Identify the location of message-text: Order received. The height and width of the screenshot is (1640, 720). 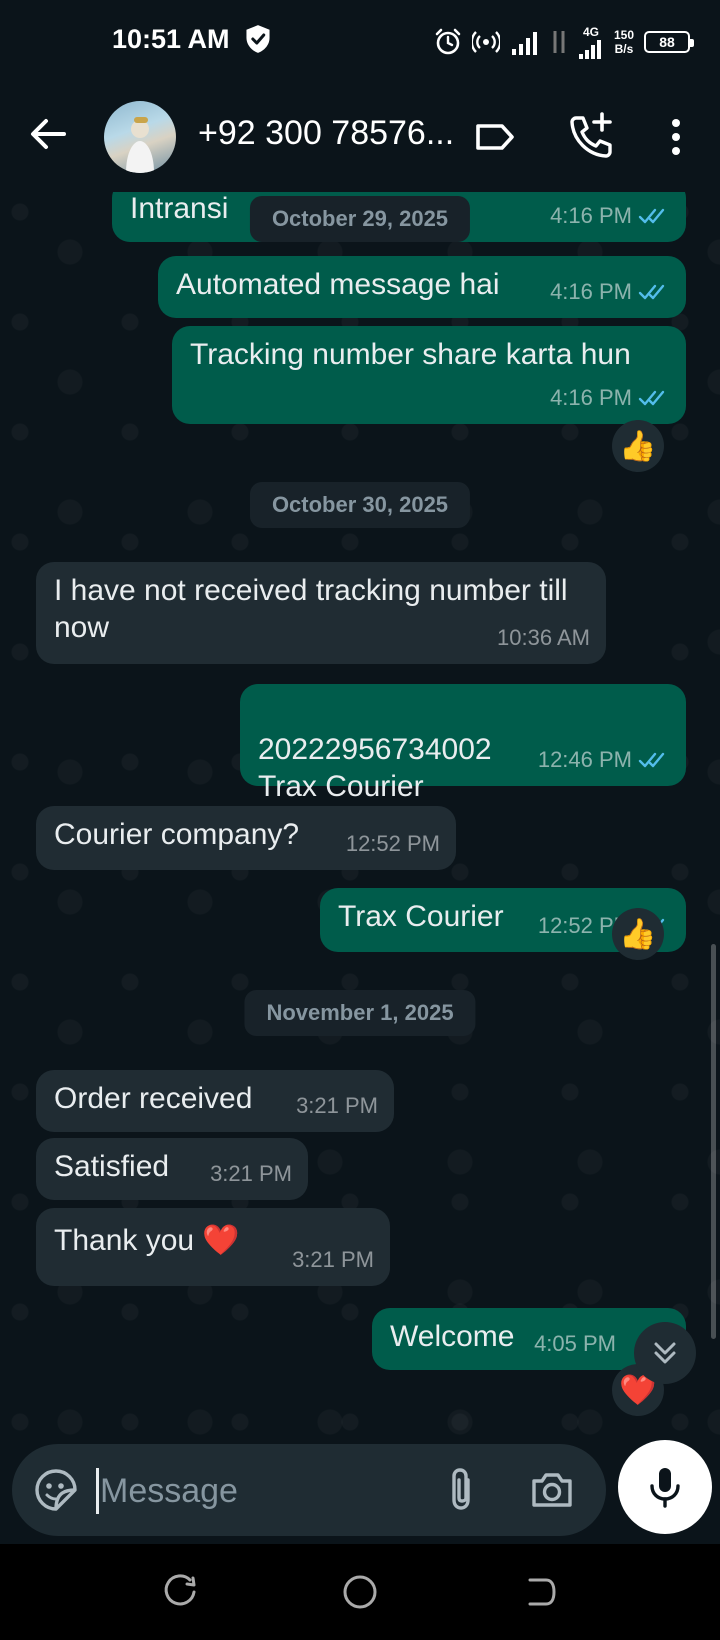
(153, 1098).